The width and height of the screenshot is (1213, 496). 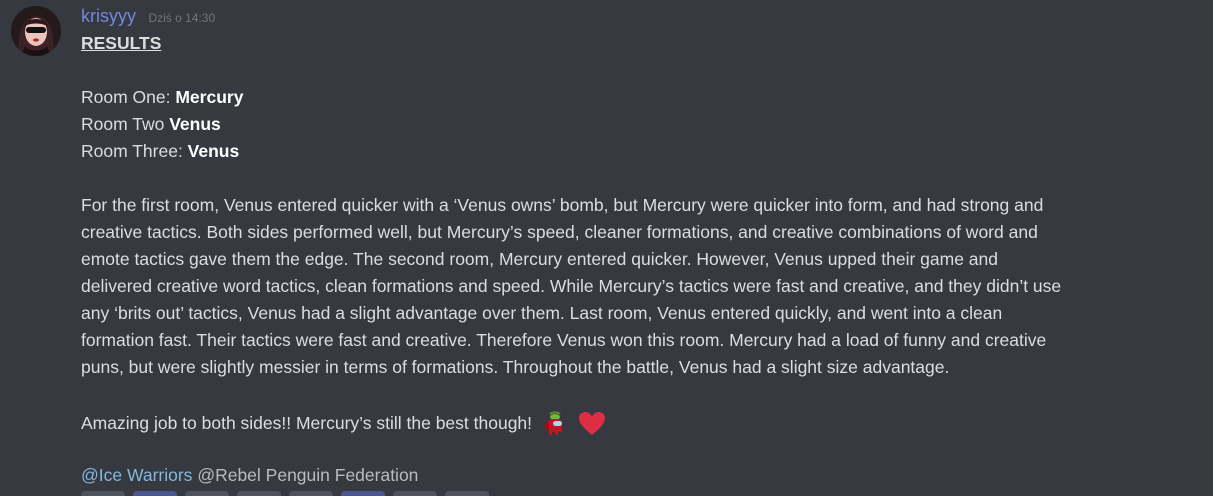 I want to click on avatar-image, so click(x=36, y=31).